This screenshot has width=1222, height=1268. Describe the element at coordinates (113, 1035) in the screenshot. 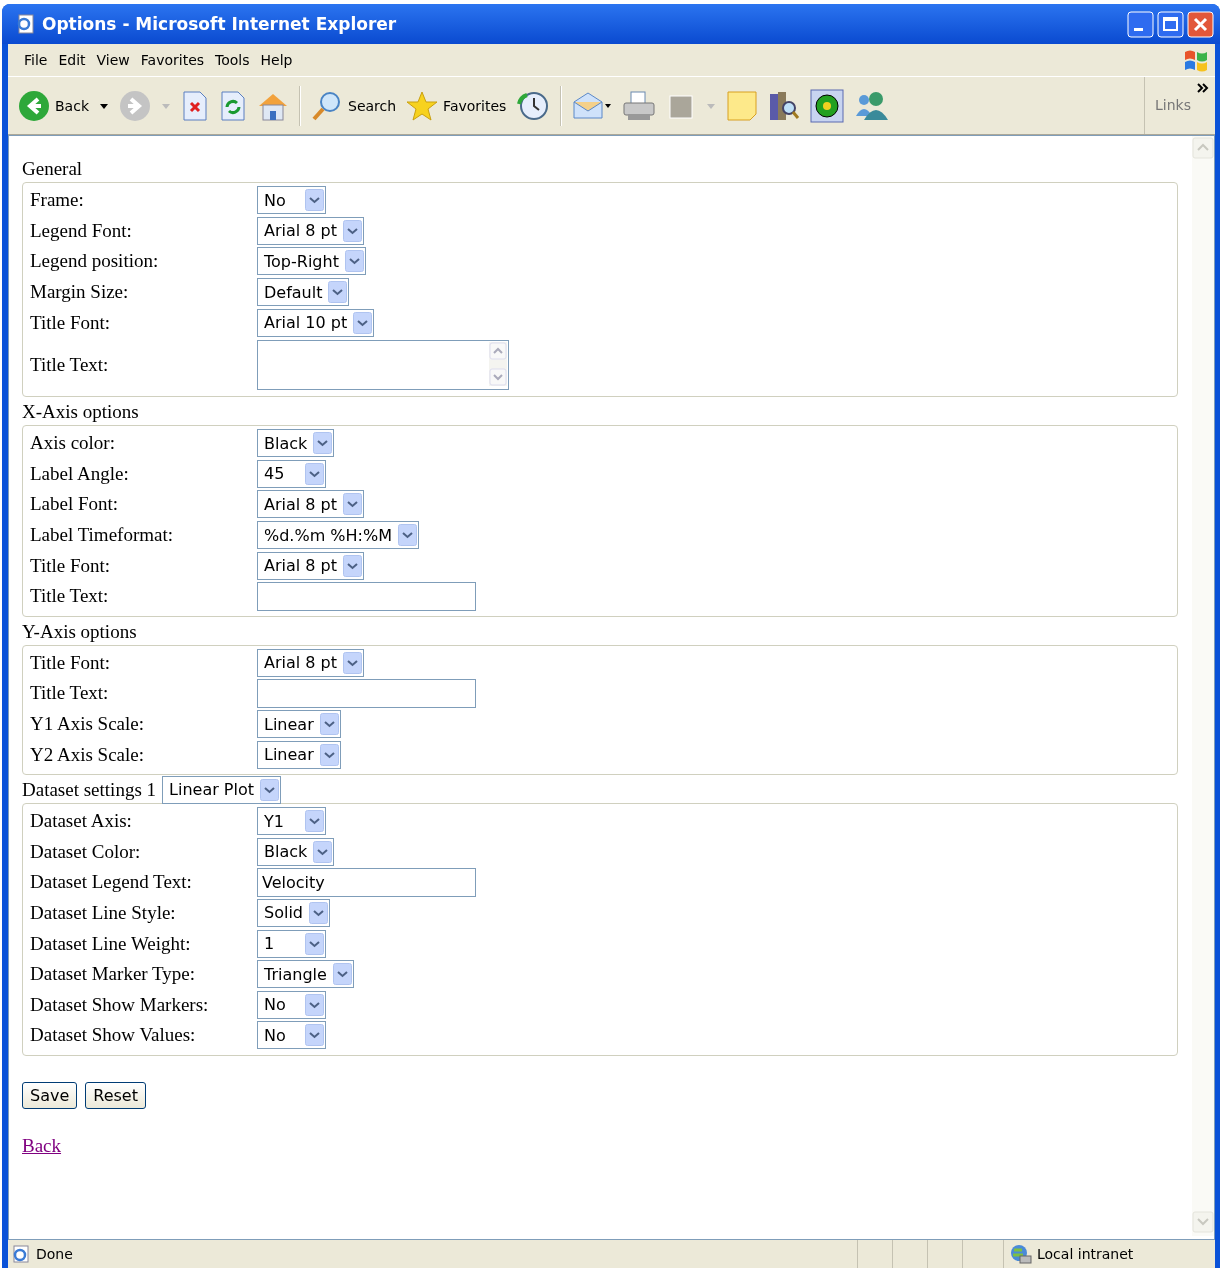

I see `field-label: Dataset Show Values:` at that location.